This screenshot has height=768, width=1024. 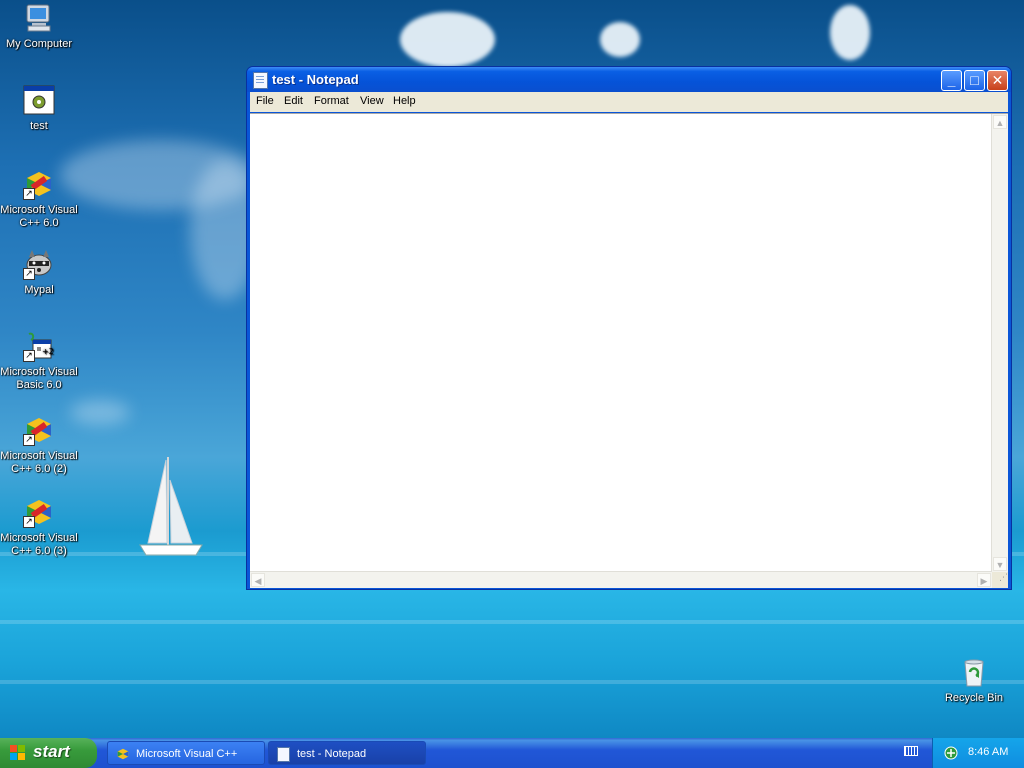 What do you see at coordinates (39, 126) in the screenshot?
I see `desktop-icon-label: test` at bounding box center [39, 126].